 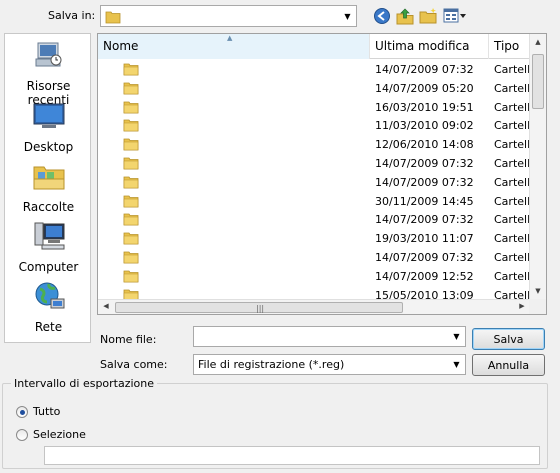 I want to click on selection-radio, so click(x=22, y=435).